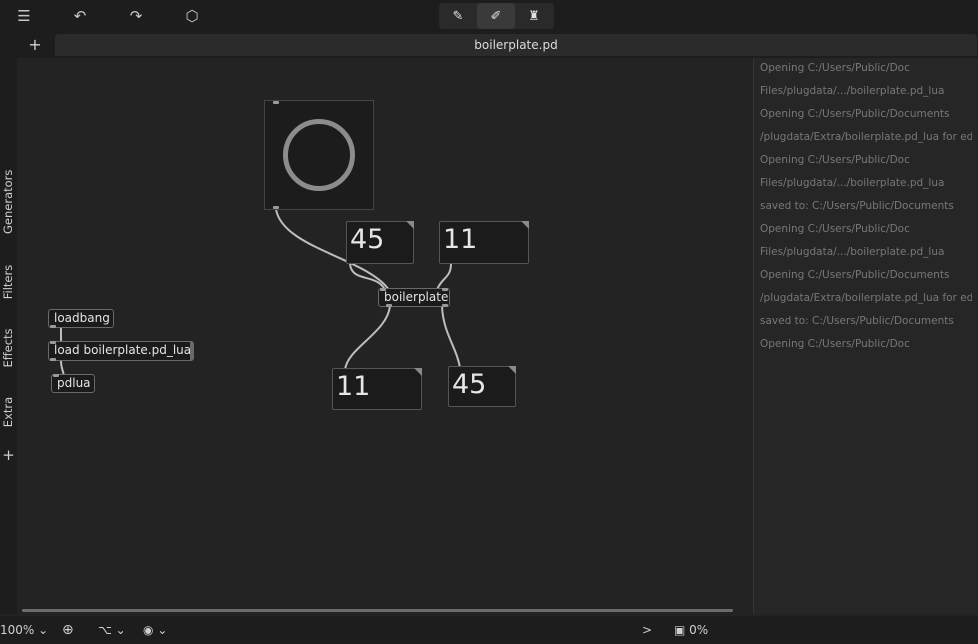 Image resolution: width=978 pixels, height=644 pixels. Describe the element at coordinates (389, 305) in the screenshot. I see `boilerplate-outlet-left` at that location.